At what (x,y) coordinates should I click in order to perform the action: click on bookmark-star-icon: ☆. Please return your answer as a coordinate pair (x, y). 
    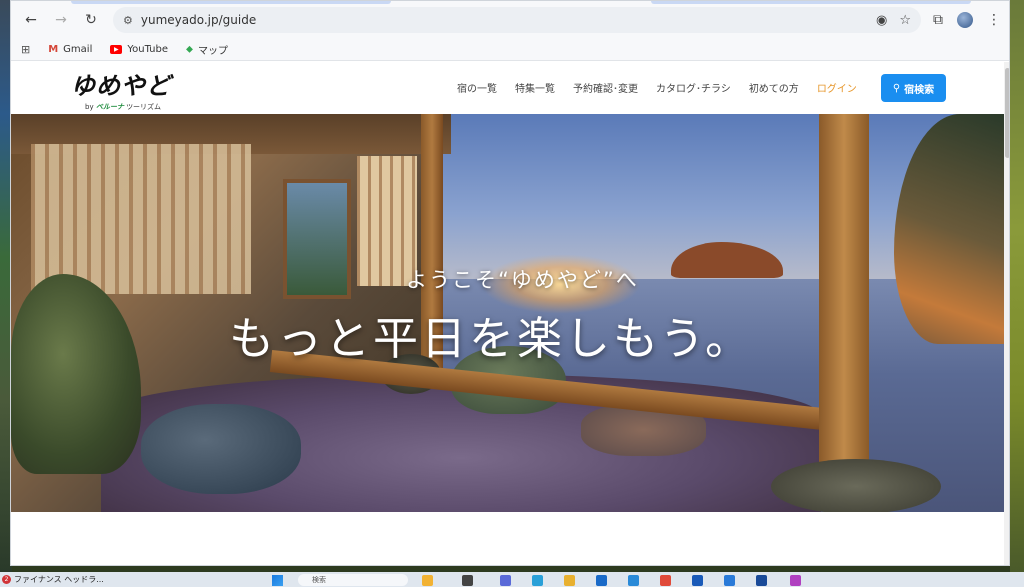
    Looking at the image, I should click on (905, 20).